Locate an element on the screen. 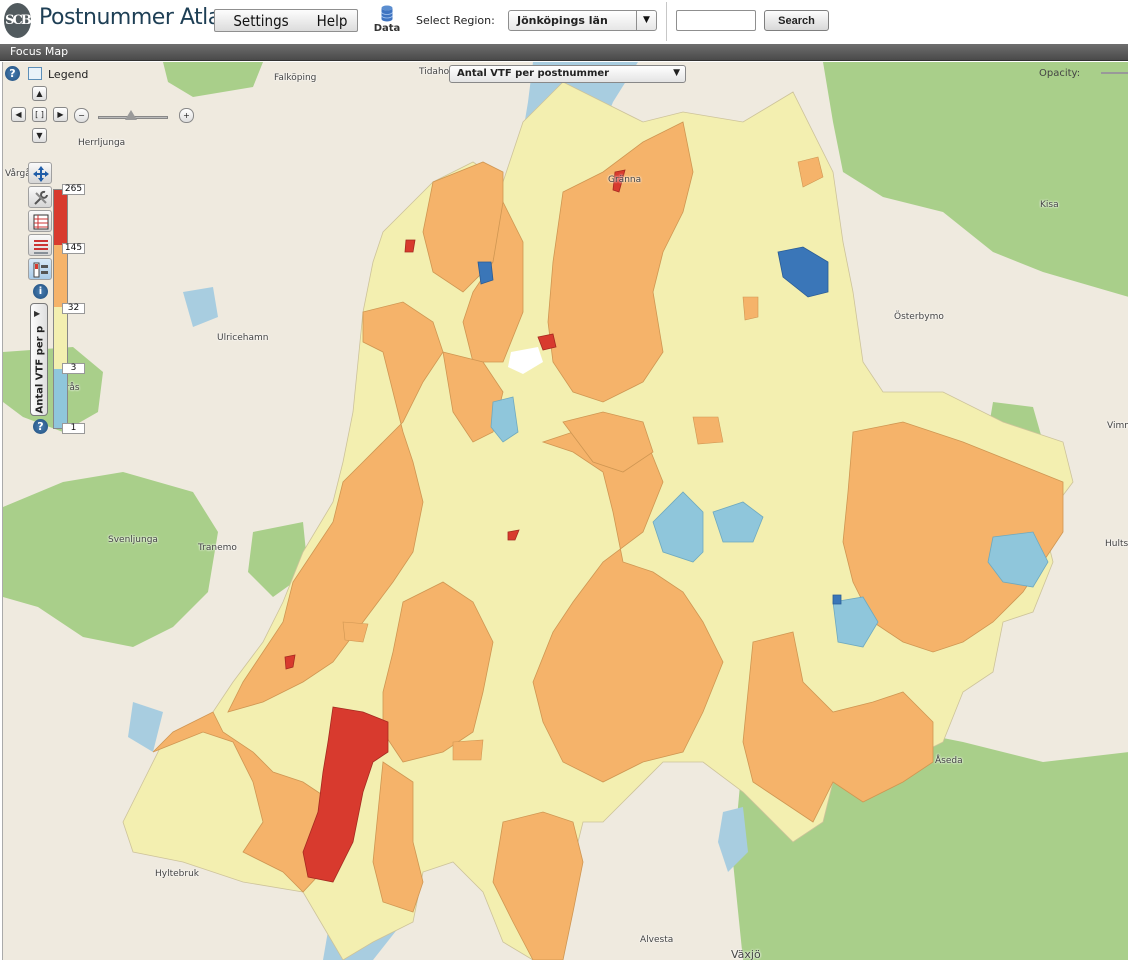 This screenshot has width=1128, height=960. scb-logo: SCB is located at coordinates (18, 20).